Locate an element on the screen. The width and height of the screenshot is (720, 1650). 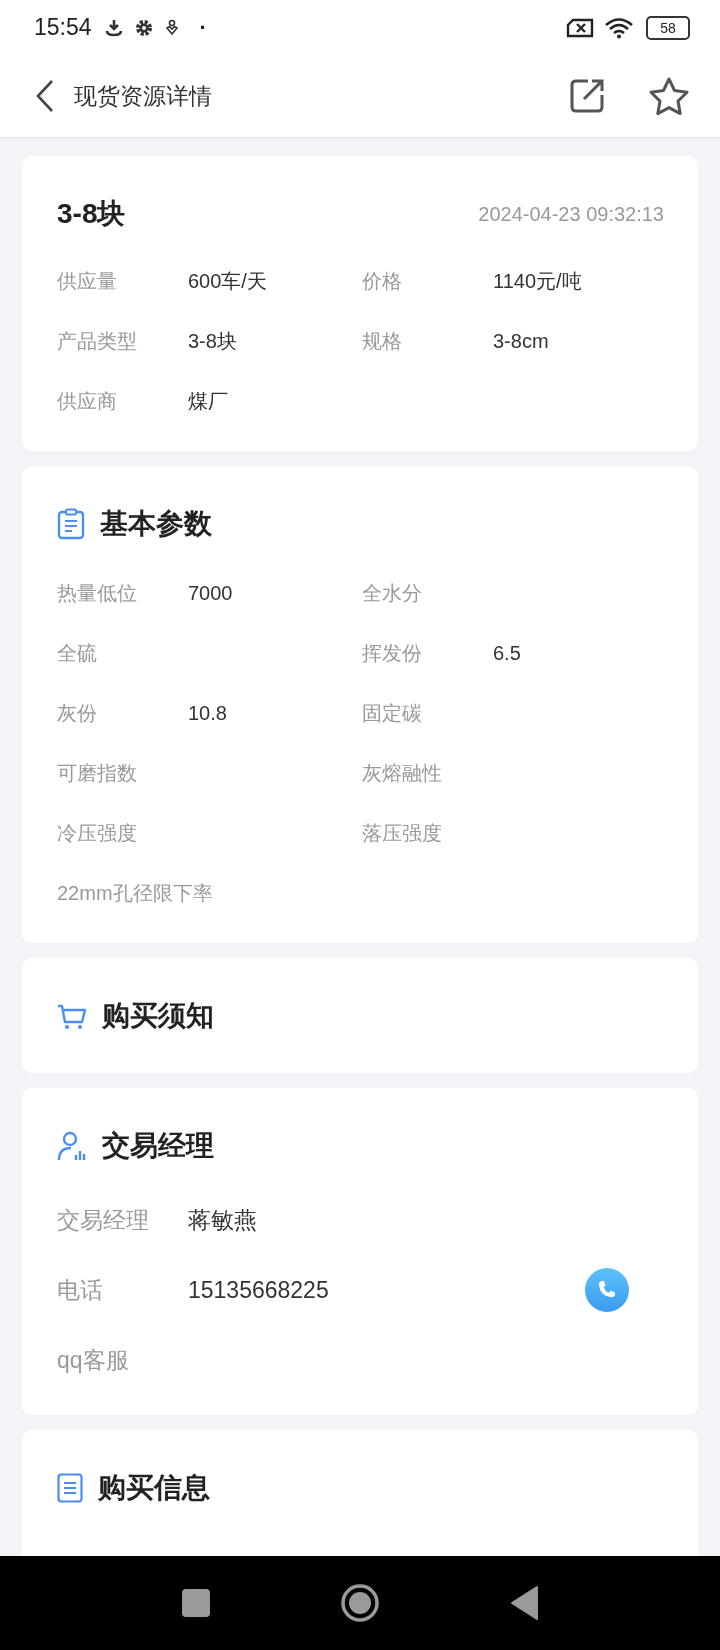
gear-icon is located at coordinates (143, 27).